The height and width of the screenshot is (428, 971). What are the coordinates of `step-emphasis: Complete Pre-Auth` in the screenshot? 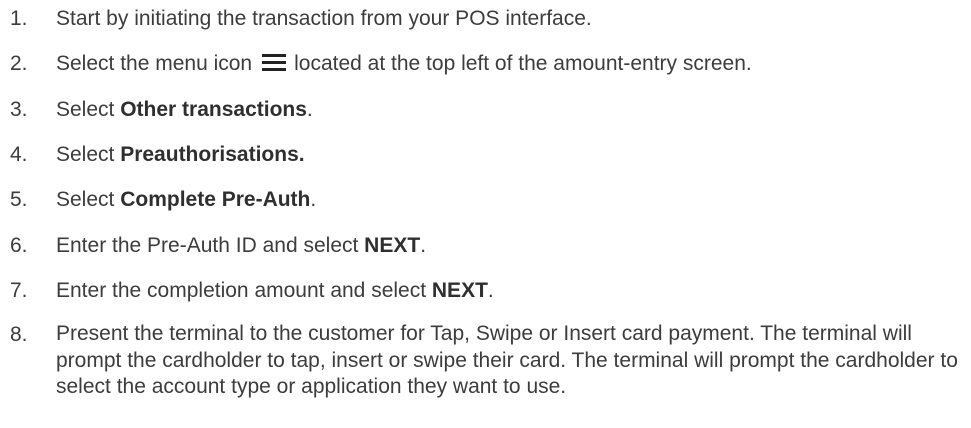 It's located at (215, 199).